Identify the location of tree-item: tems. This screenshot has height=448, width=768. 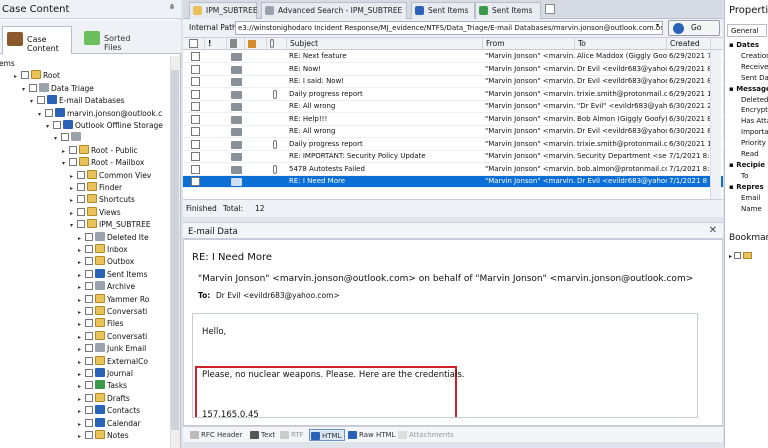
(7, 64).